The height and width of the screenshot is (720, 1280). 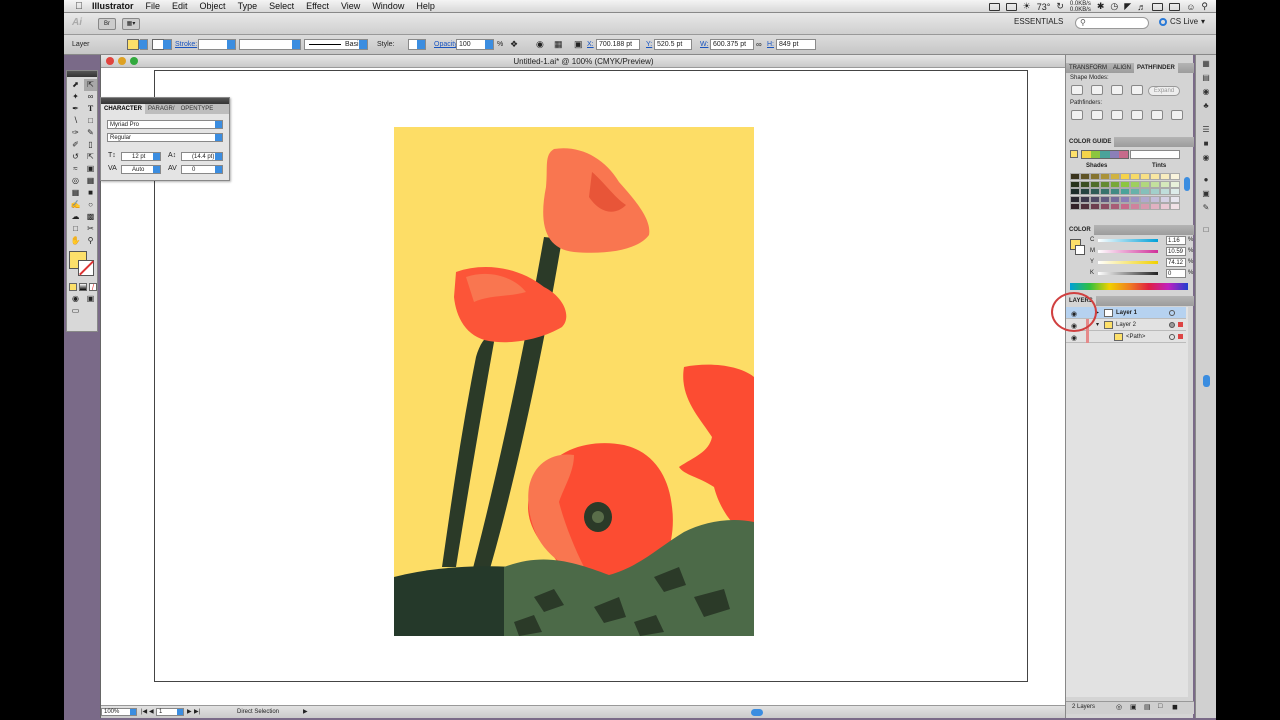 I want to click on wifi-icon: ◤, so click(x=1127, y=6).